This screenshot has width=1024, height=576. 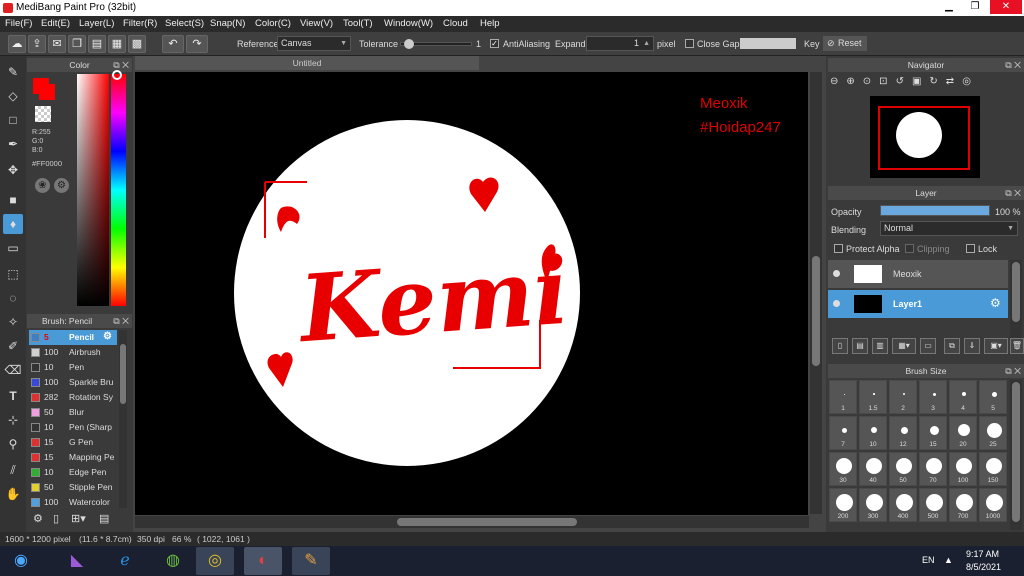 What do you see at coordinates (104, 518) in the screenshot?
I see `brush-settings-icon: ▤` at bounding box center [104, 518].